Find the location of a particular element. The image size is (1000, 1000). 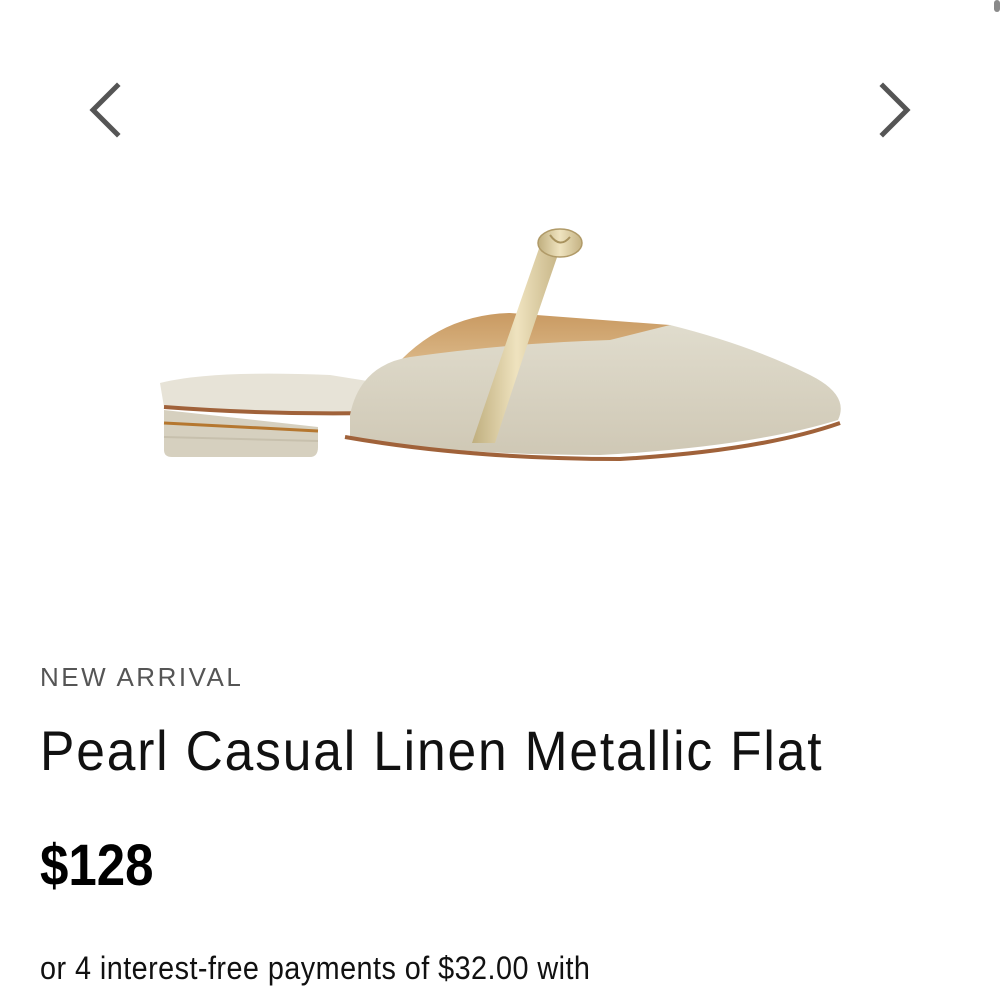

chevron-left-icon is located at coordinates (105, 110).